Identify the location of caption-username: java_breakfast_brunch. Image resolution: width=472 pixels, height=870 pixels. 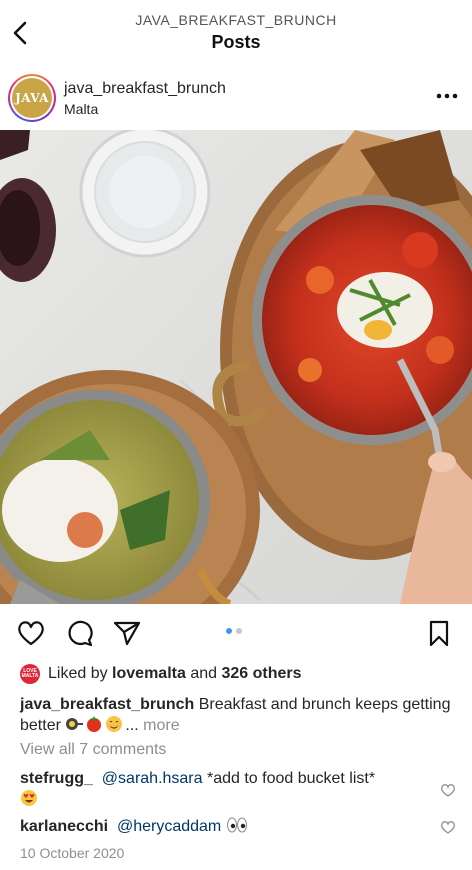
(107, 704).